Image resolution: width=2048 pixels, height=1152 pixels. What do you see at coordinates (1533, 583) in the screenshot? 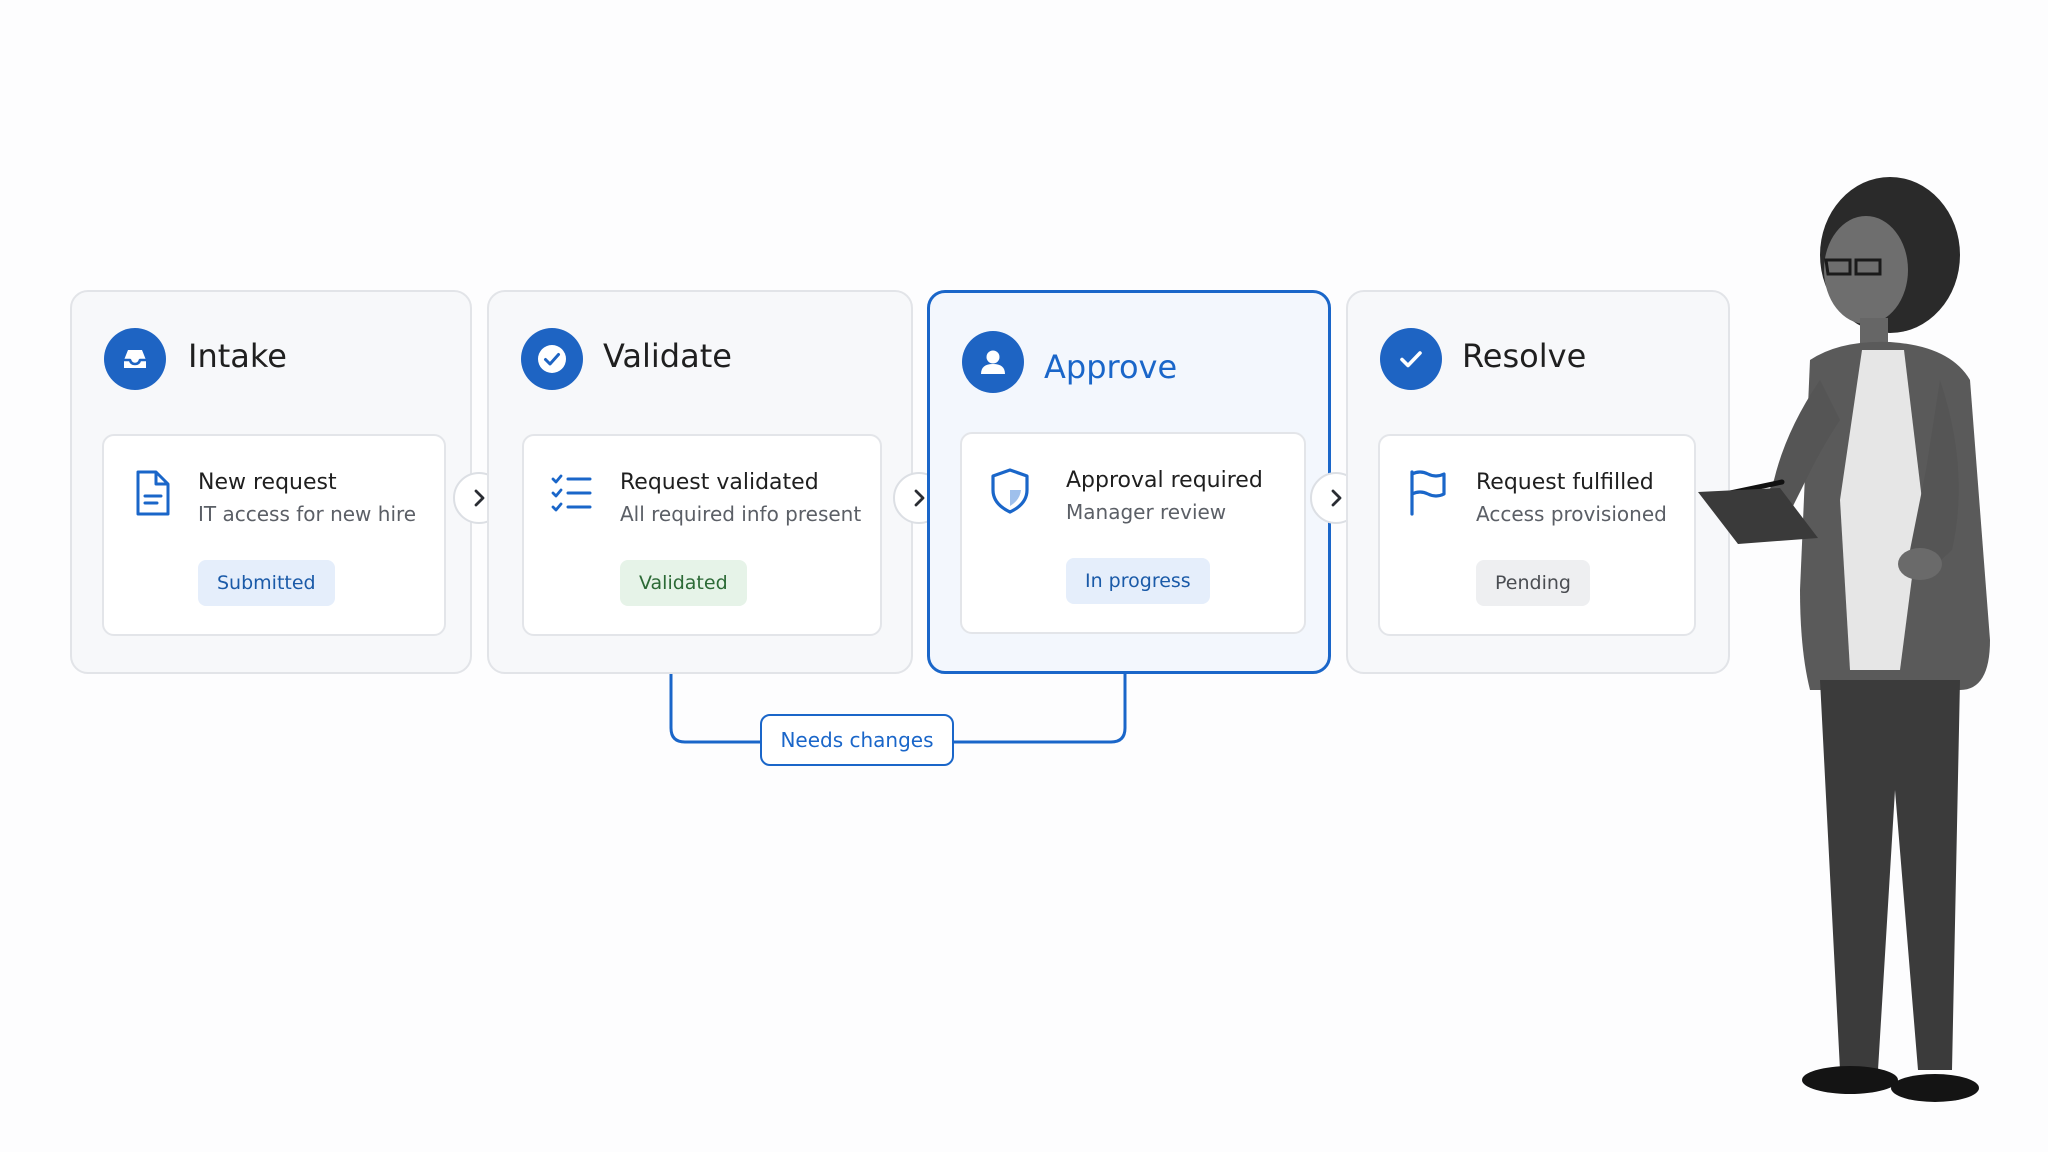
I see `status-badge: Pending` at bounding box center [1533, 583].